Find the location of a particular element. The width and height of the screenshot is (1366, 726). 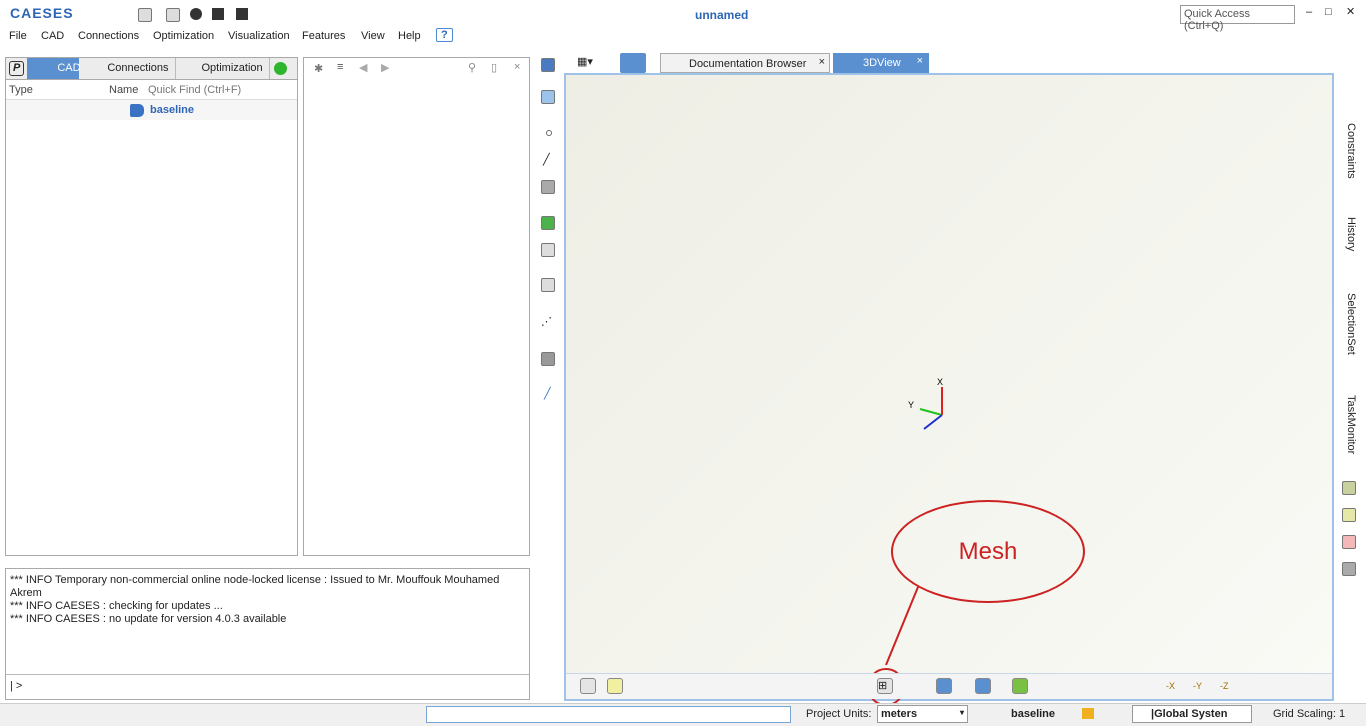

left-tab-bar: P CAD Connections Optimization is located at coordinates (151, 69).